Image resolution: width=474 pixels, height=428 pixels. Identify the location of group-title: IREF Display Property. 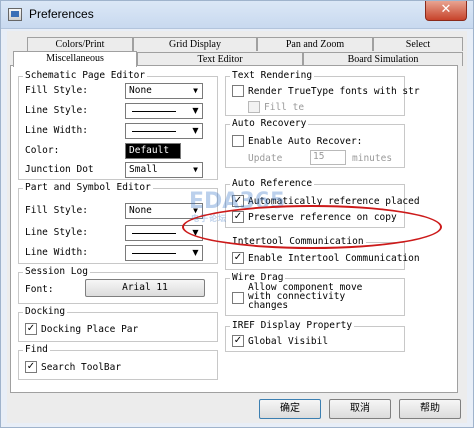
(292, 325).